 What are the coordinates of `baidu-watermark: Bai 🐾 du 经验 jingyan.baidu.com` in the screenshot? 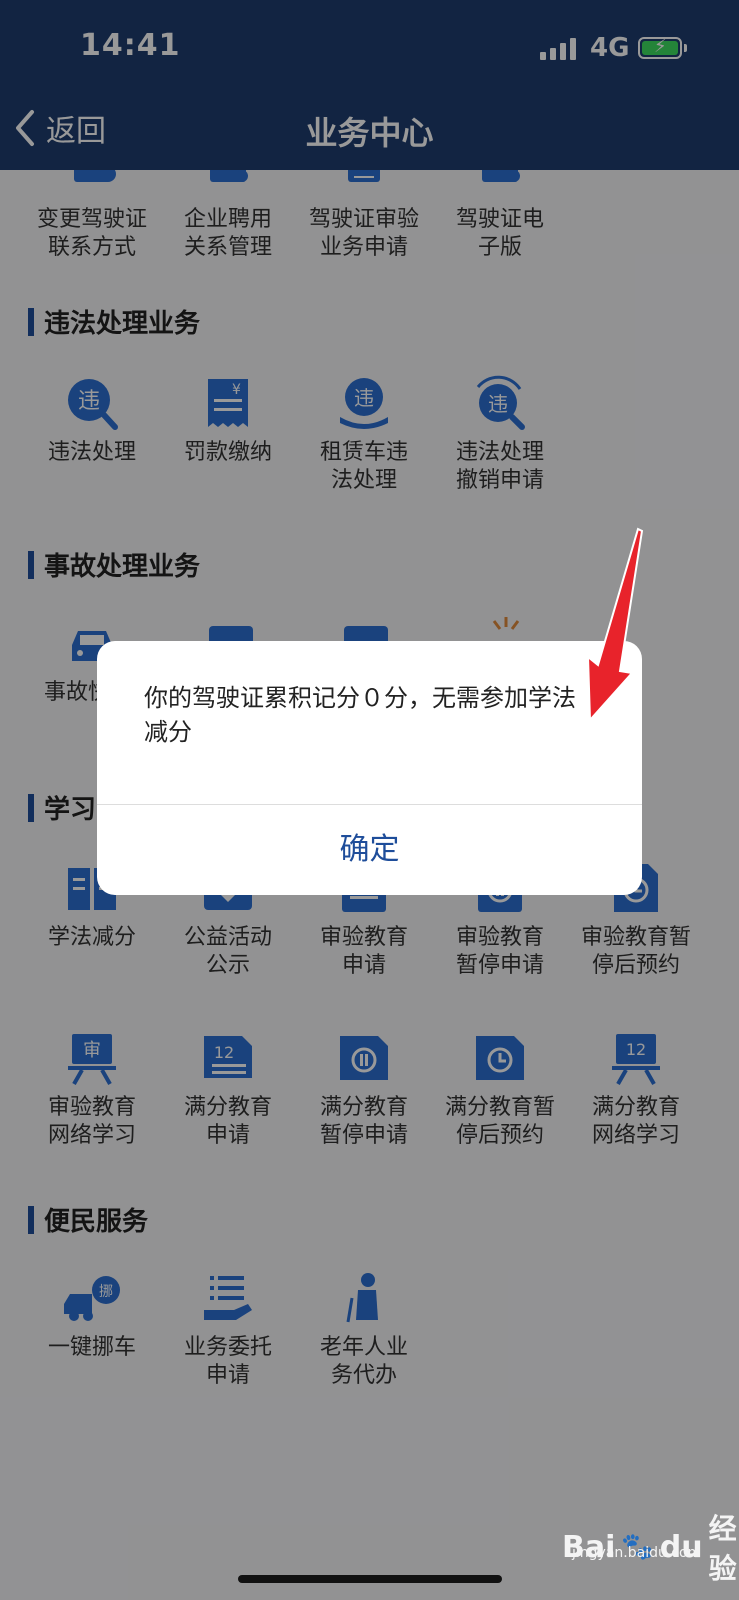 It's located at (650, 1547).